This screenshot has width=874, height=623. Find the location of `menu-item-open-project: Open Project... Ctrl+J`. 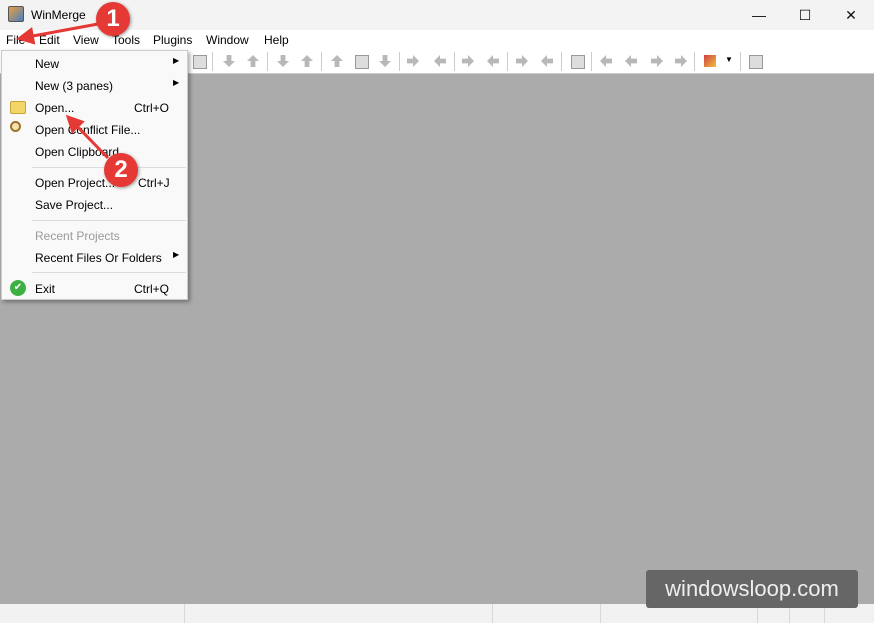

menu-item-open-project: Open Project... Ctrl+J is located at coordinates (94, 182).